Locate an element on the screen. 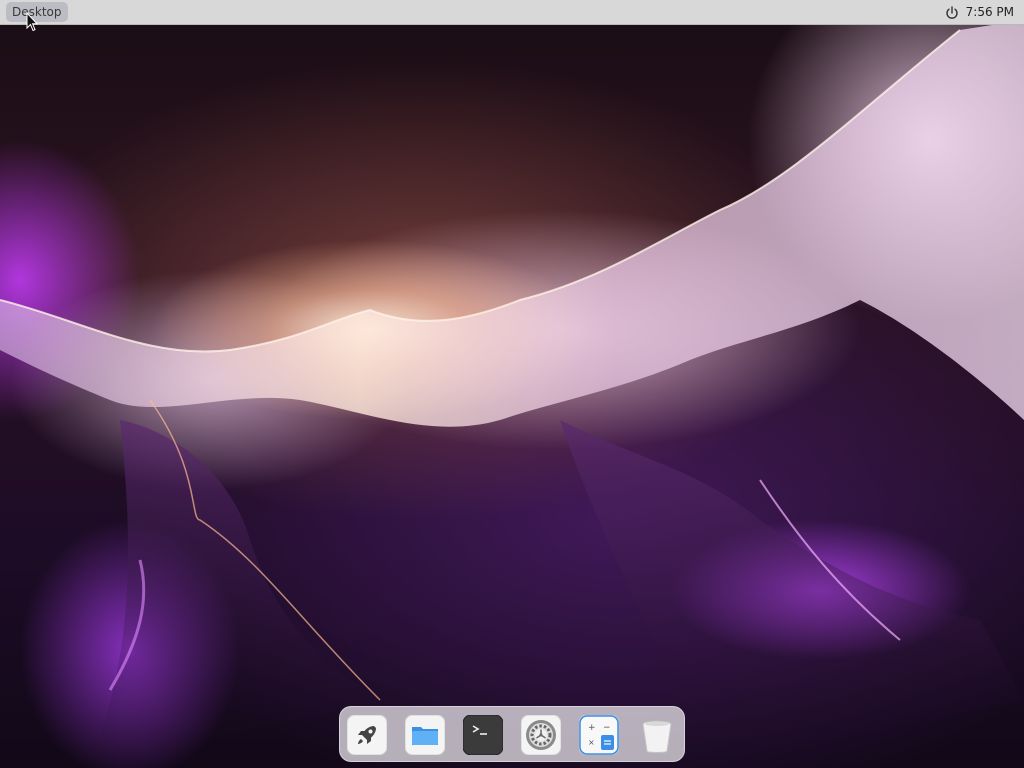  power-icon is located at coordinates (952, 13).